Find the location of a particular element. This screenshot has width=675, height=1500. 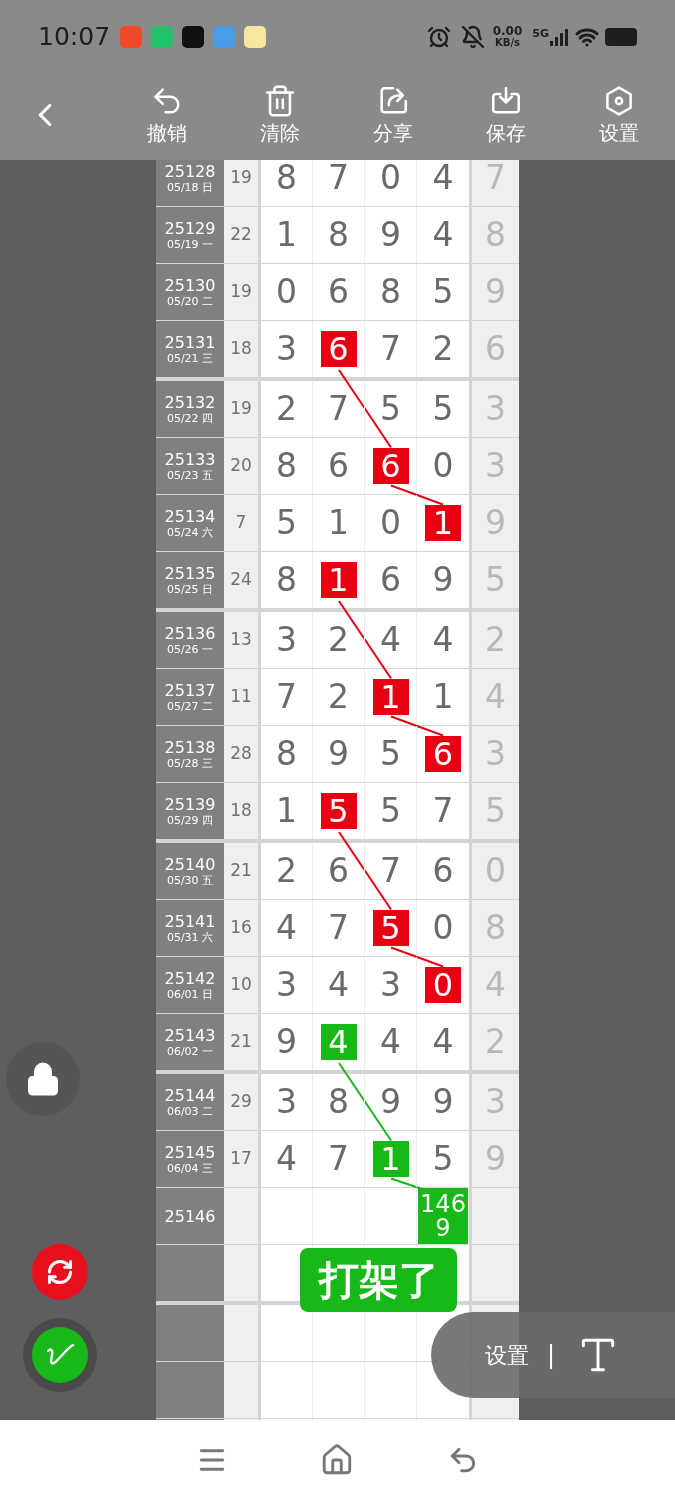

period-cell: 25141 05/31 六 is located at coordinates (190, 928).